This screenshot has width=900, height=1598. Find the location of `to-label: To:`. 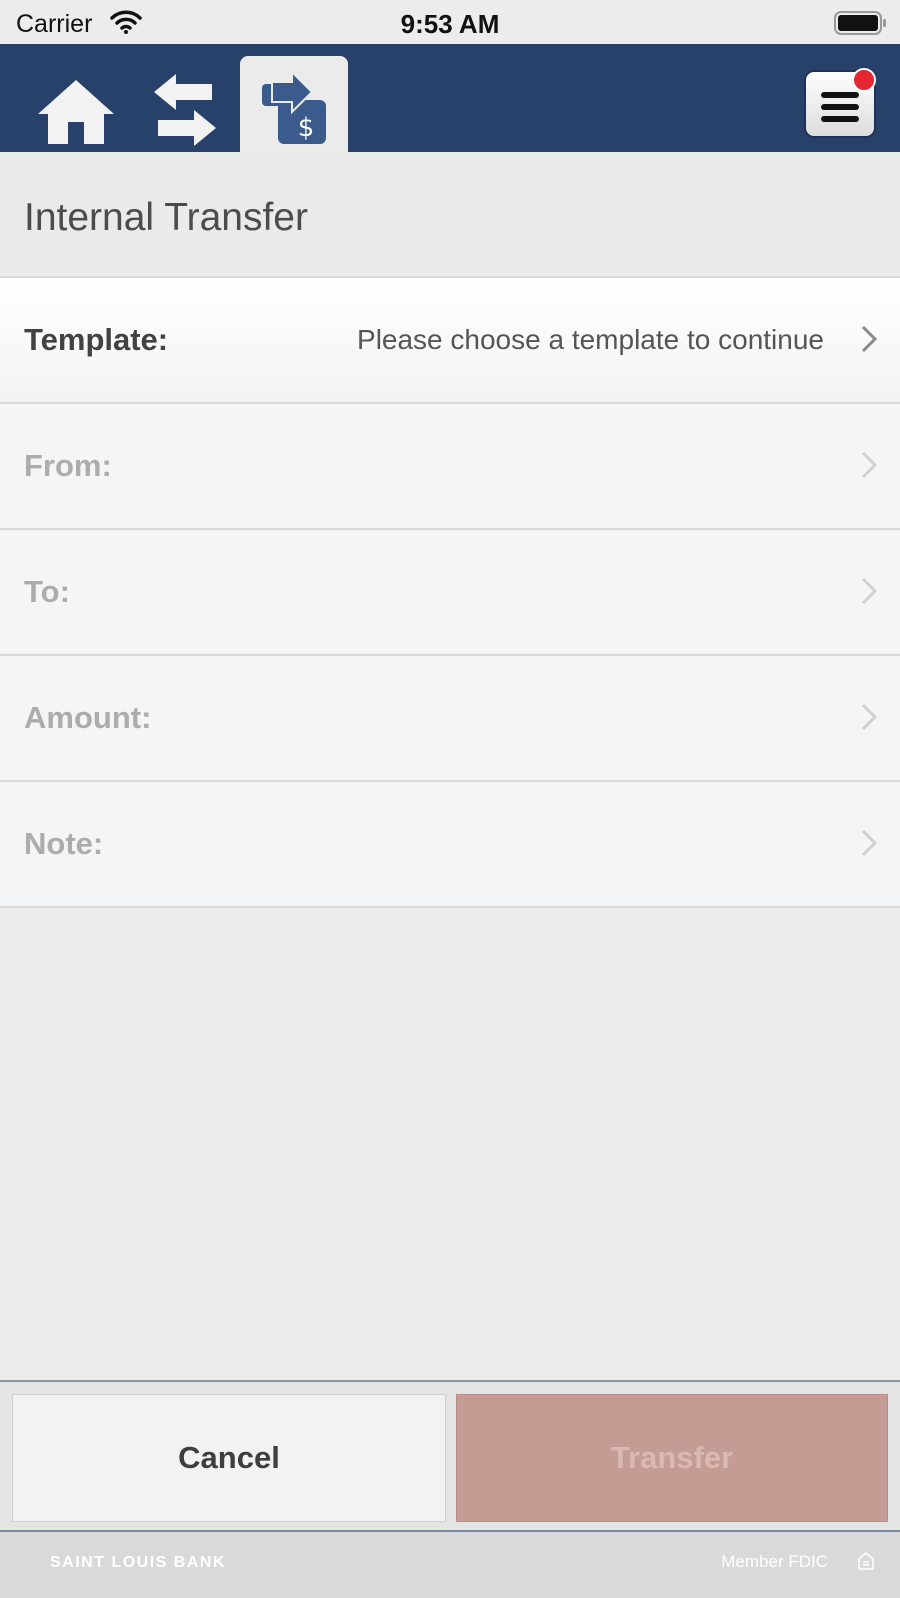

to-label: To: is located at coordinates (47, 591).